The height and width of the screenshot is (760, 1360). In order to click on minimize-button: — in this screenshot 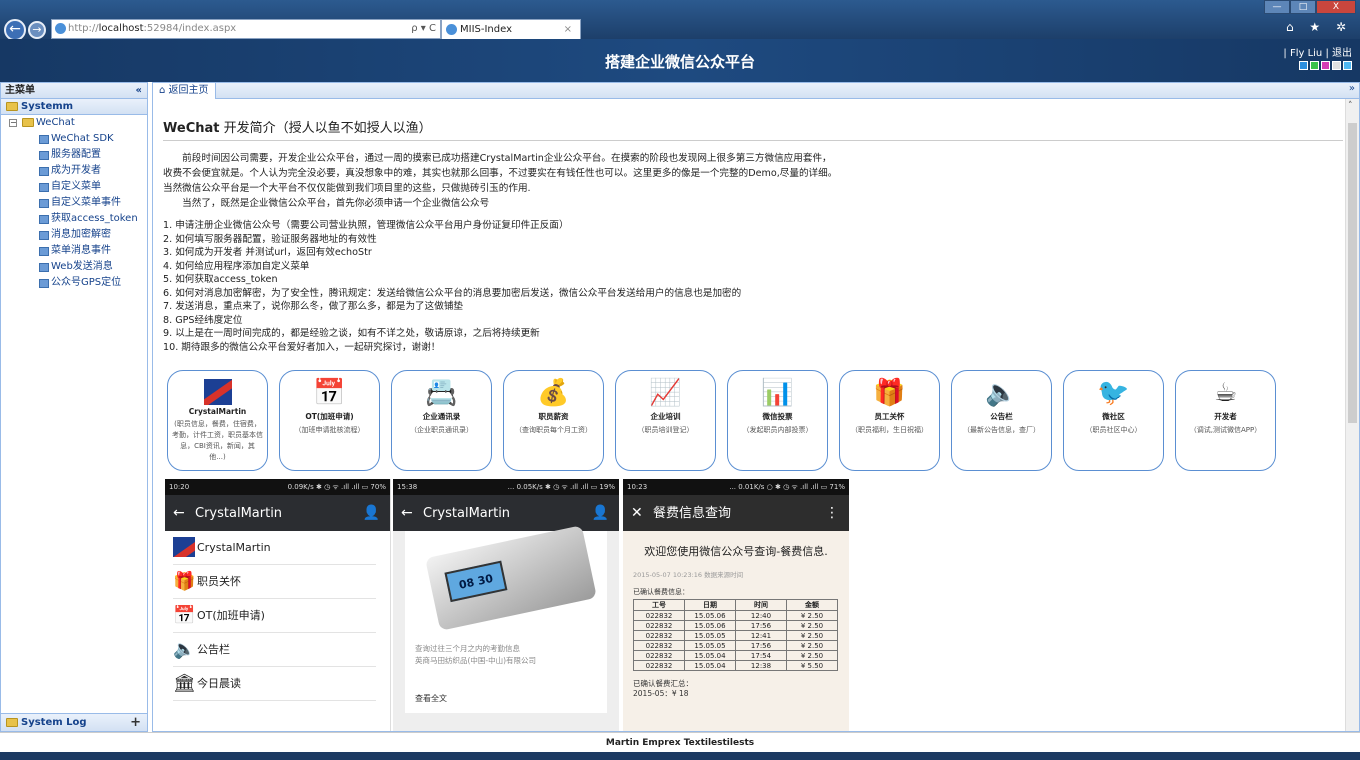, I will do `click(1277, 7)`.